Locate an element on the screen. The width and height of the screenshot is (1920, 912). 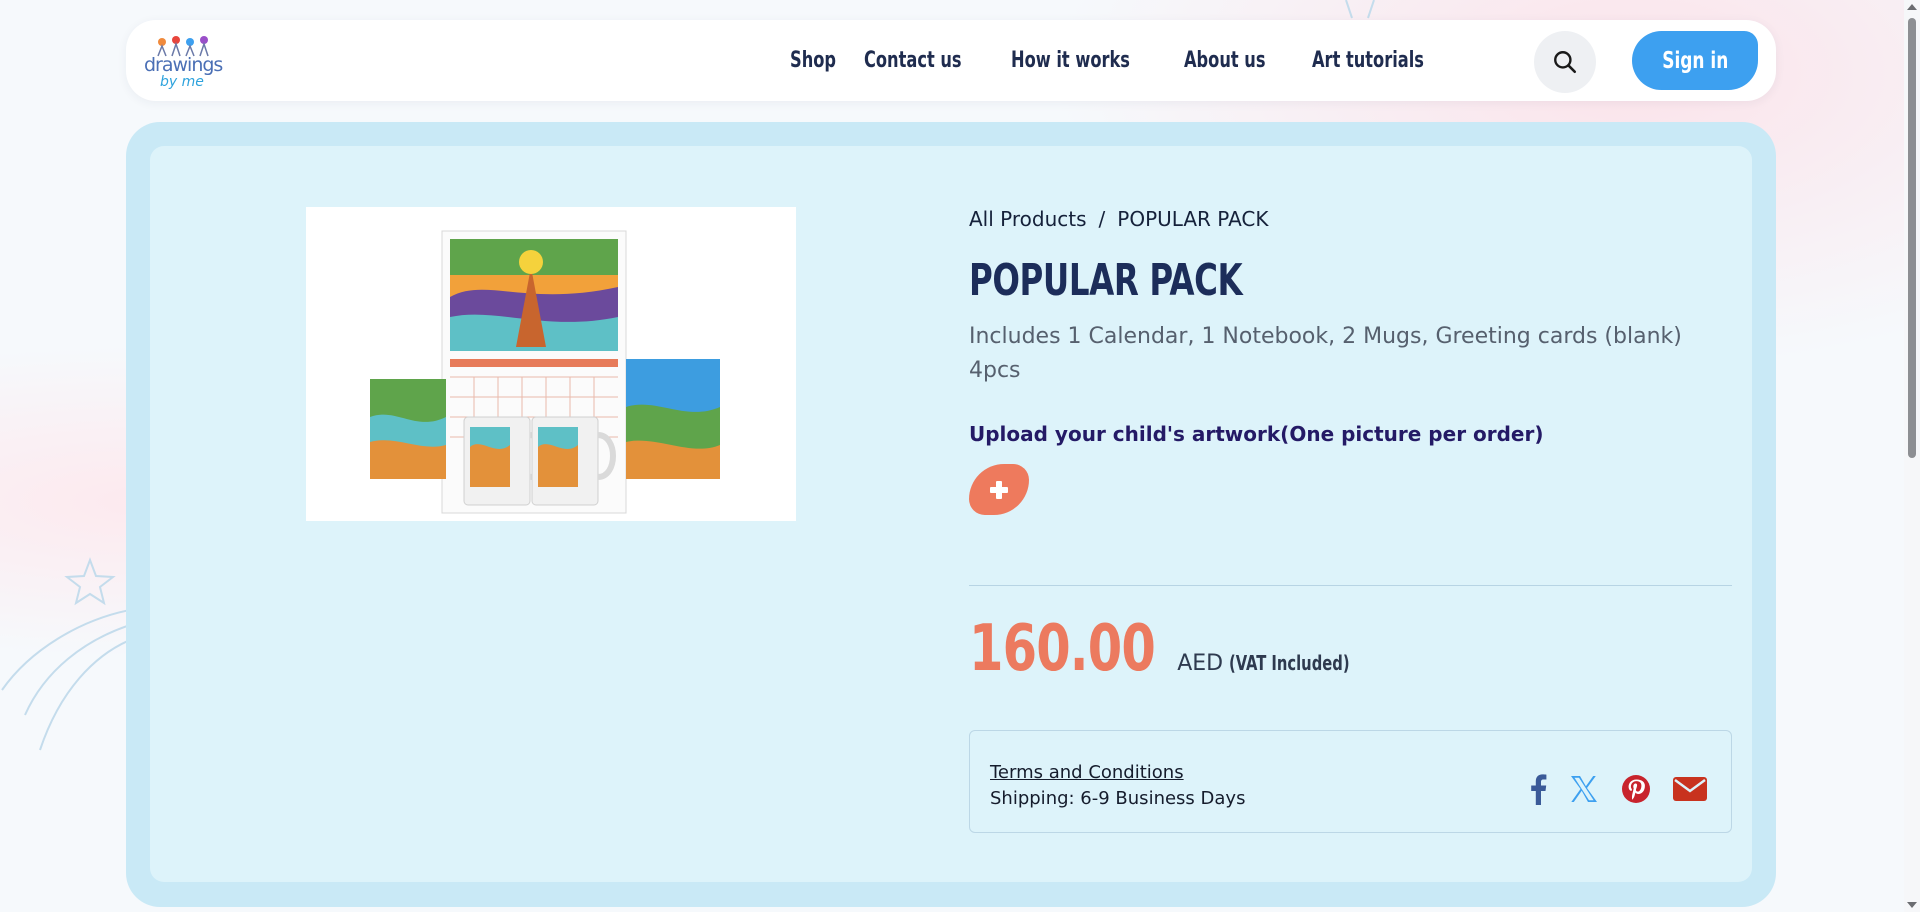
facebook-icon is located at coordinates (1538, 789).